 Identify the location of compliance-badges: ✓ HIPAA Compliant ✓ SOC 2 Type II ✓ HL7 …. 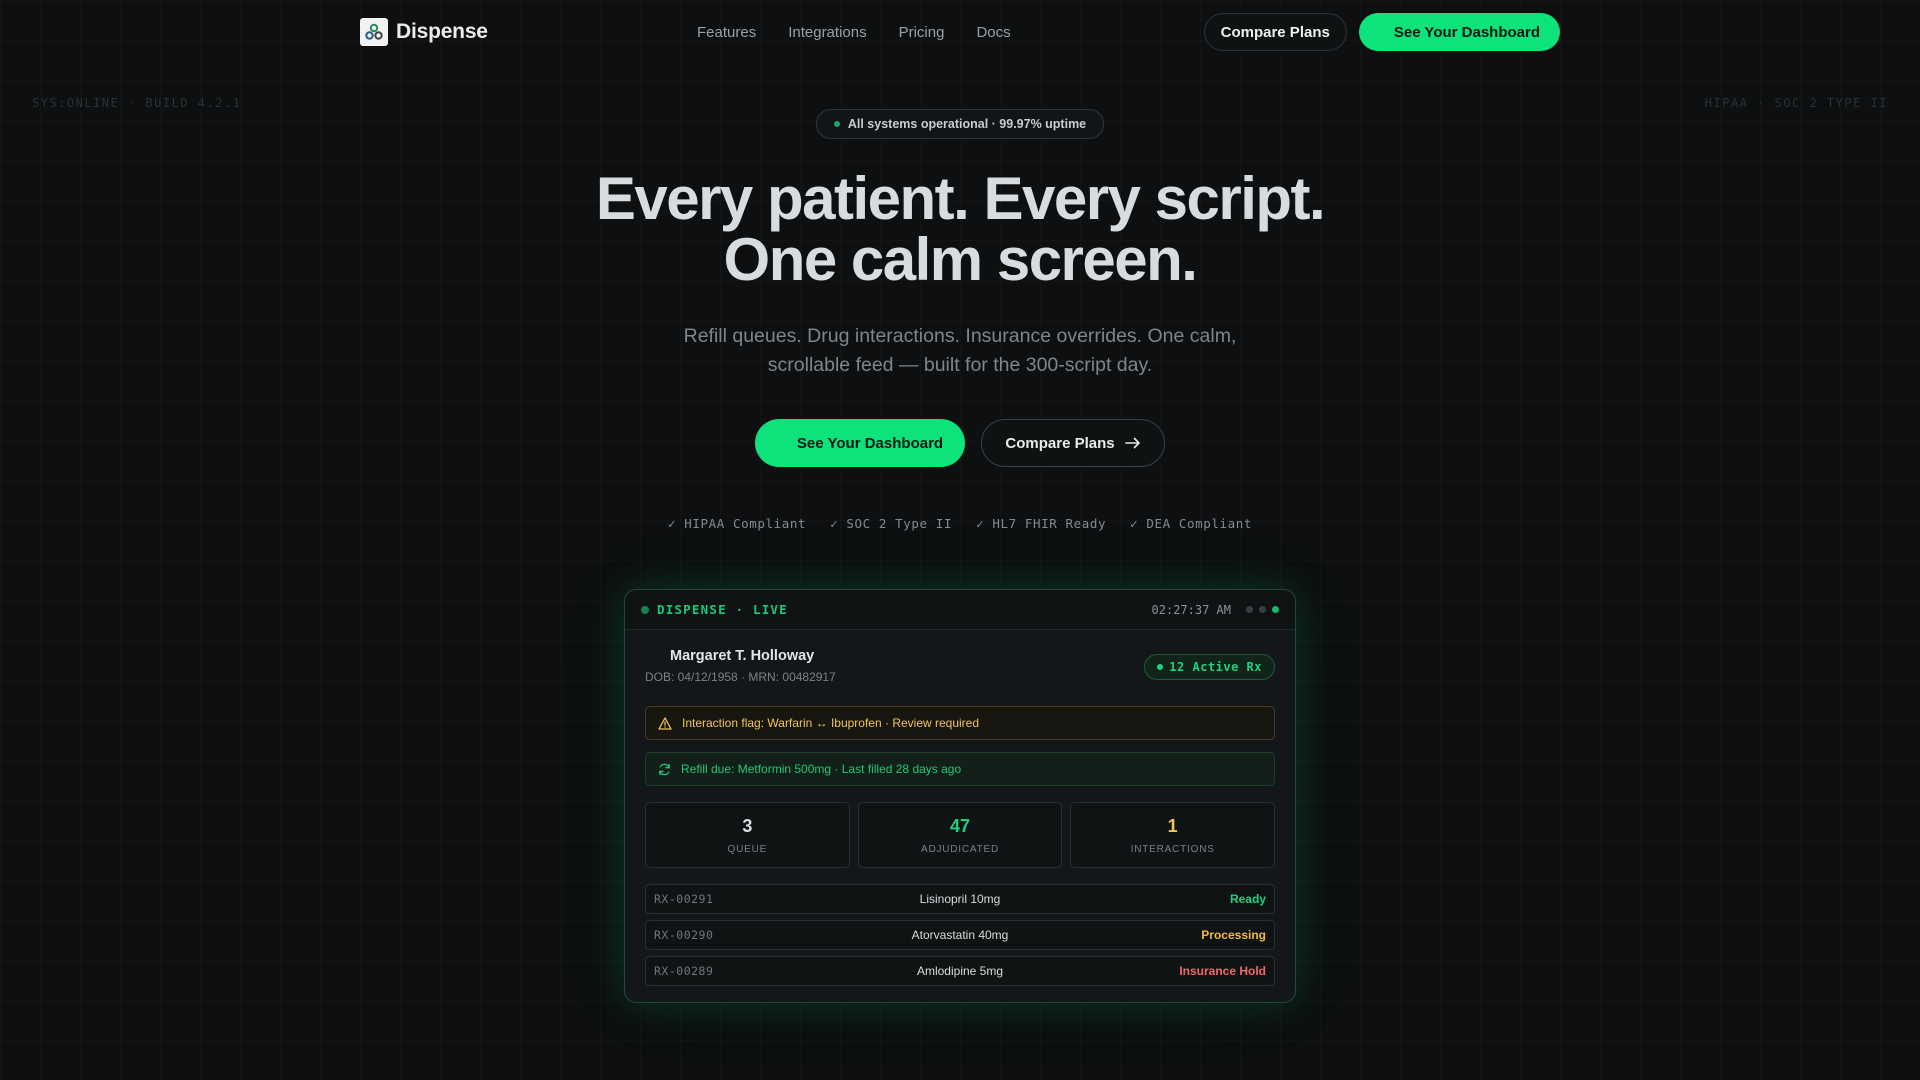
(960, 523).